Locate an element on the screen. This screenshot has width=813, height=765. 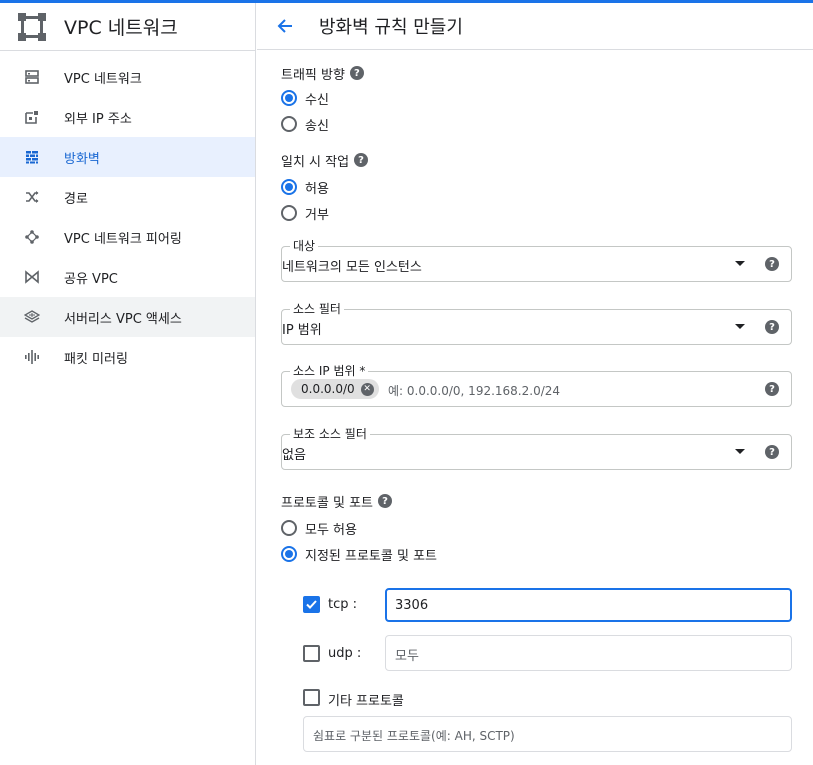
ip-range-chip: 0.0.0.0/0 ✕ is located at coordinates (335, 389).